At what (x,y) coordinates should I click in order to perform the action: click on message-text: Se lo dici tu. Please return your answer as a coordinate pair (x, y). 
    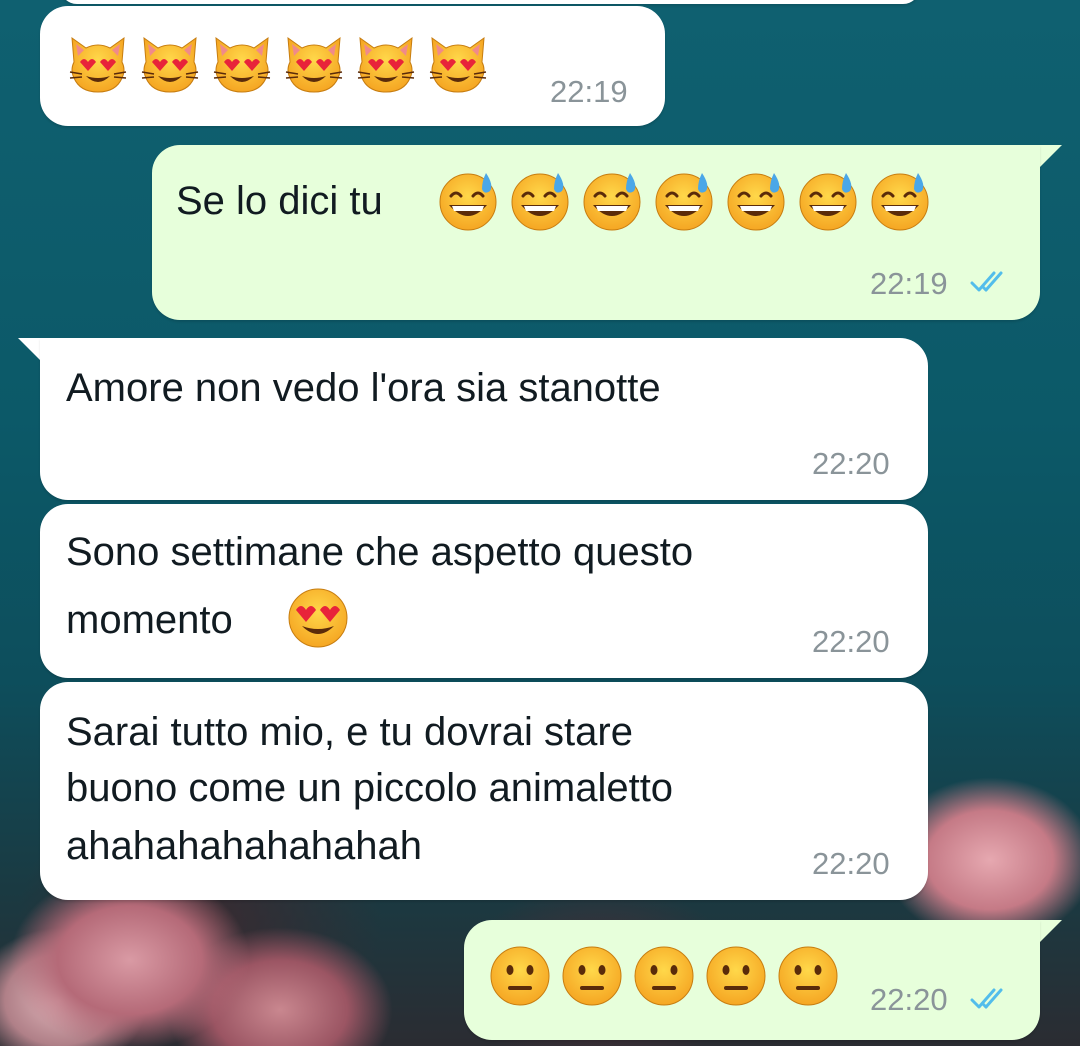
    Looking at the image, I should click on (279, 201).